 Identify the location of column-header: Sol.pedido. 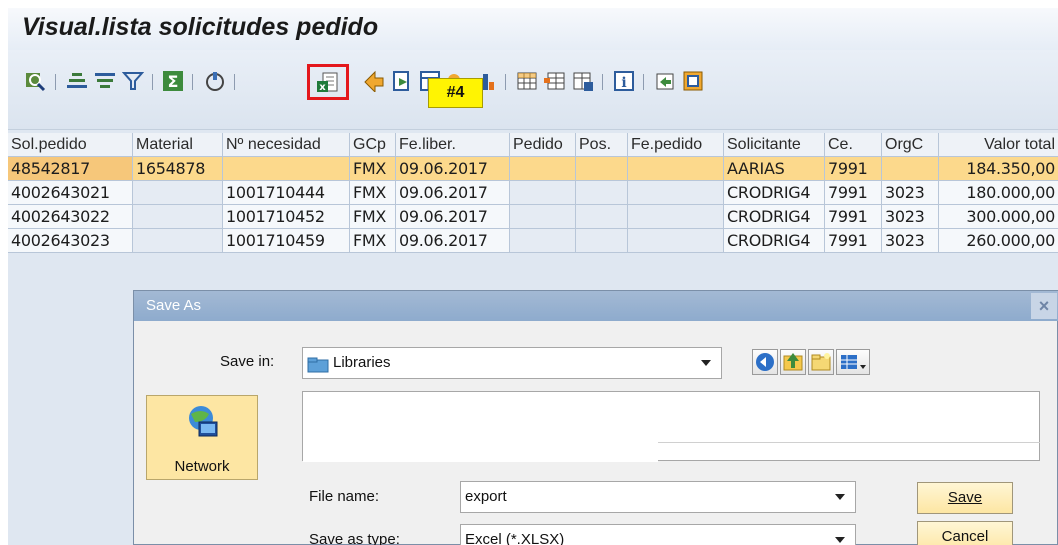
(70, 145).